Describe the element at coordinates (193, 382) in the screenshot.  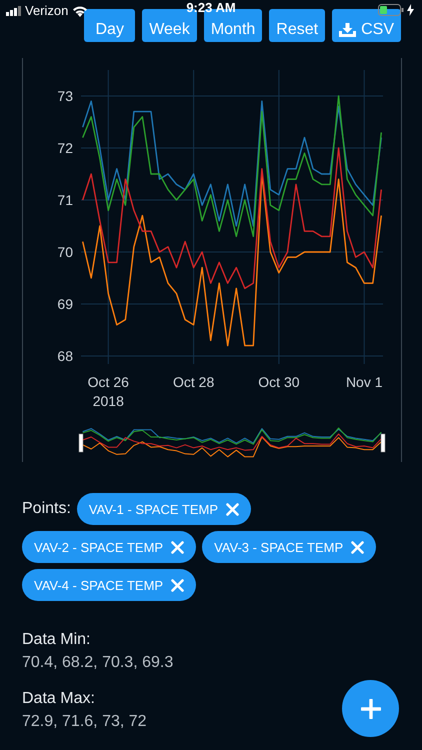
I see `axis-label: Oct 28` at that location.